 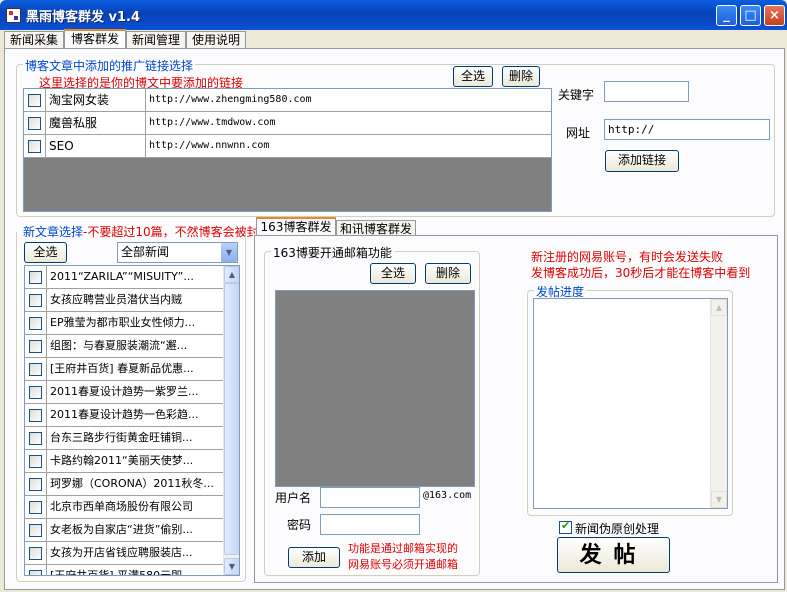 I want to click on chevron-down-icon: ▼, so click(x=228, y=252).